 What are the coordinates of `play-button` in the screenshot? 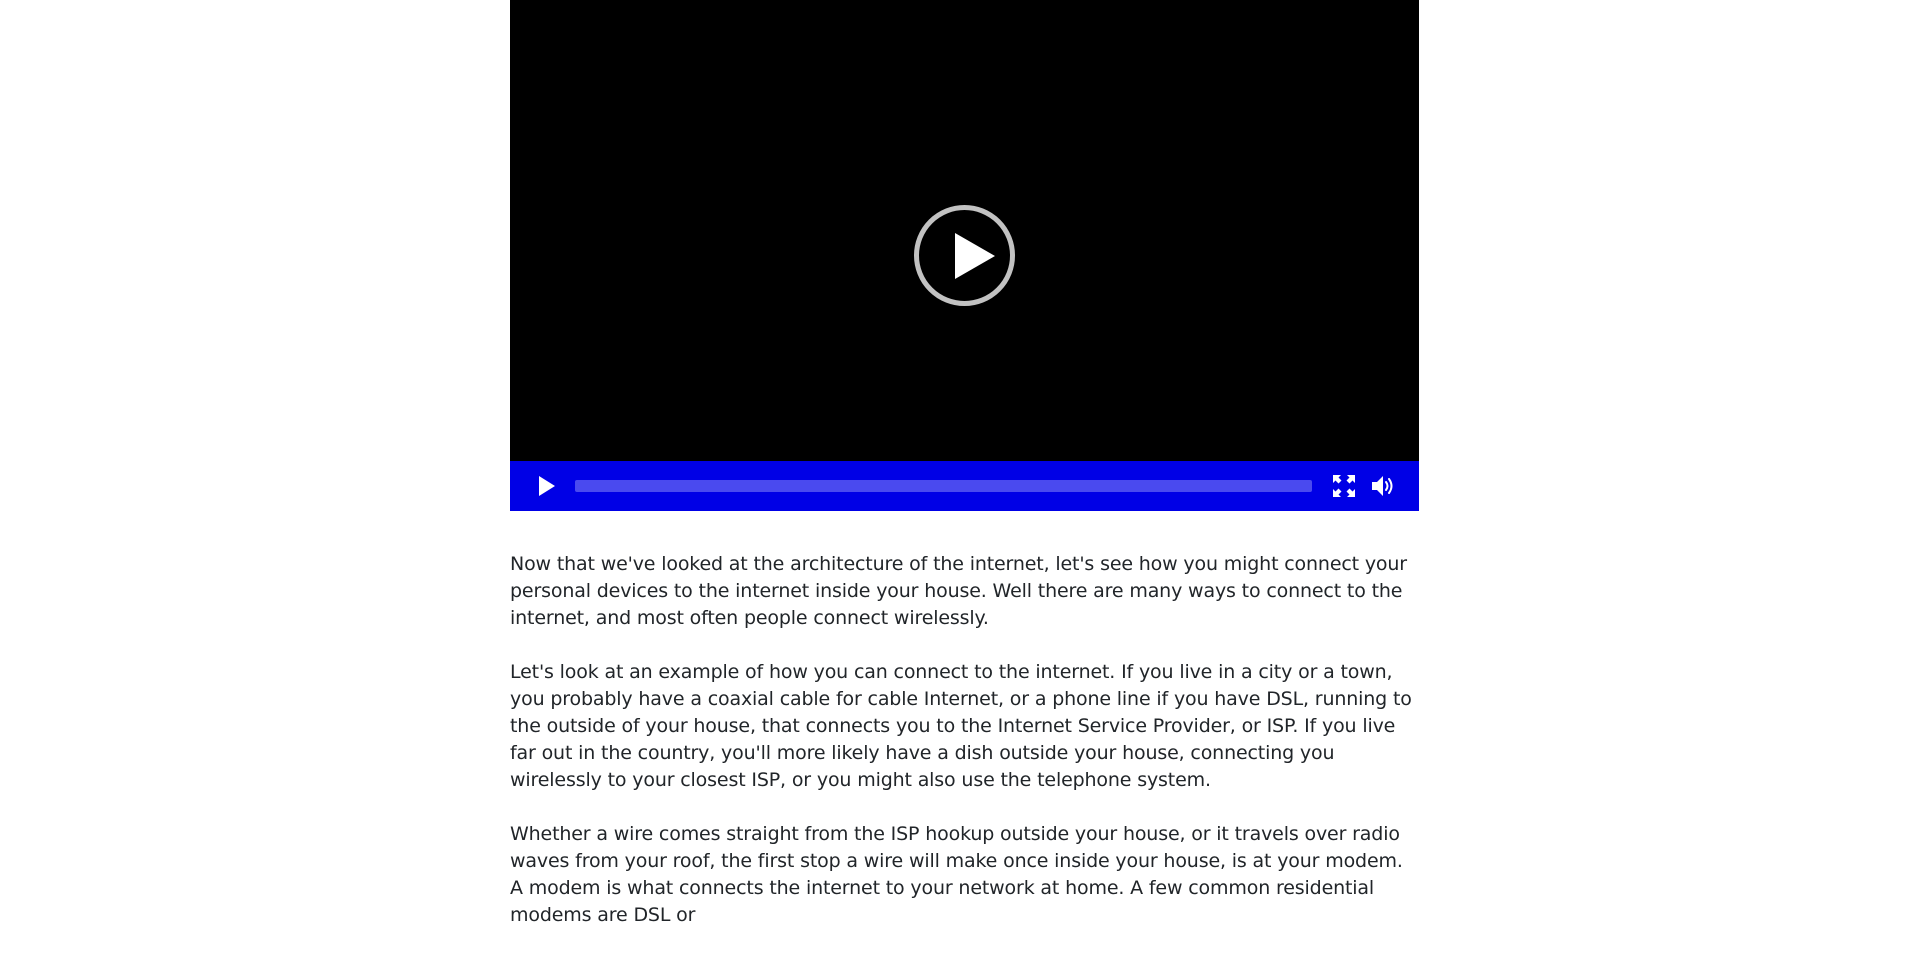 It's located at (545, 486).